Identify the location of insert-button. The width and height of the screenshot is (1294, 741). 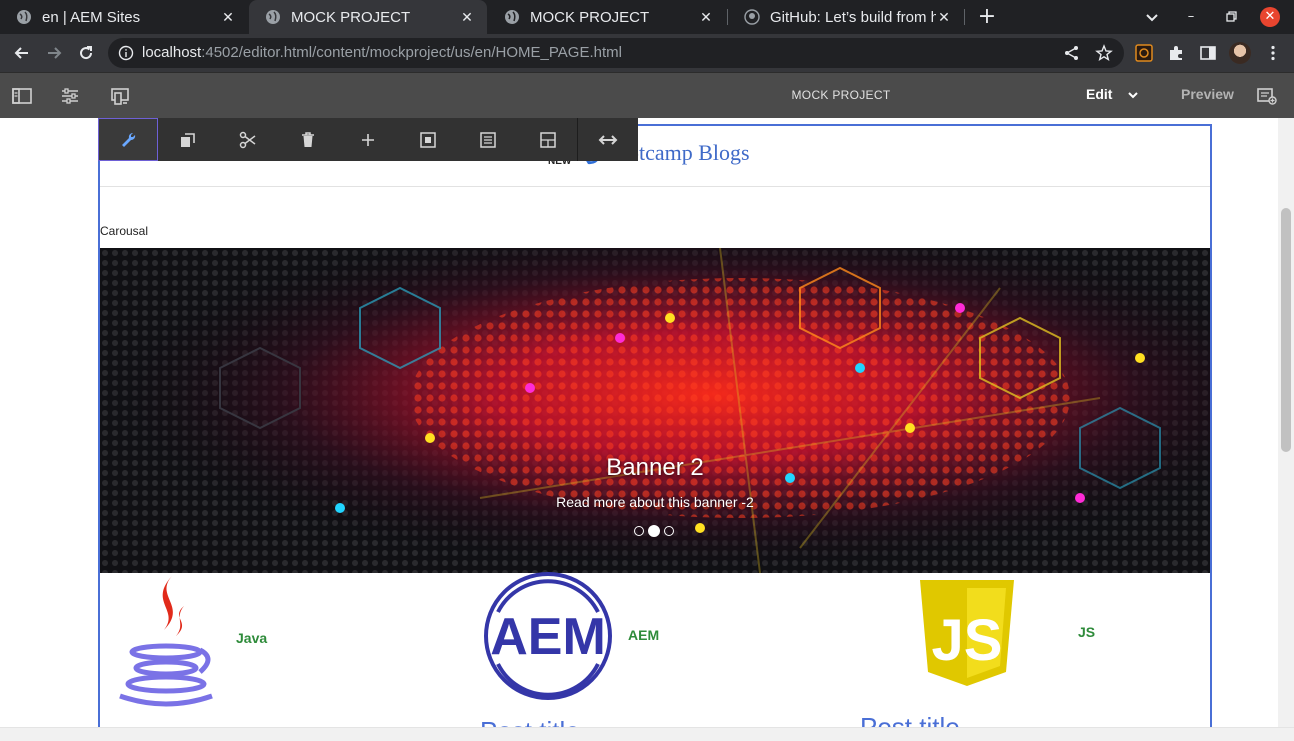
(368, 139).